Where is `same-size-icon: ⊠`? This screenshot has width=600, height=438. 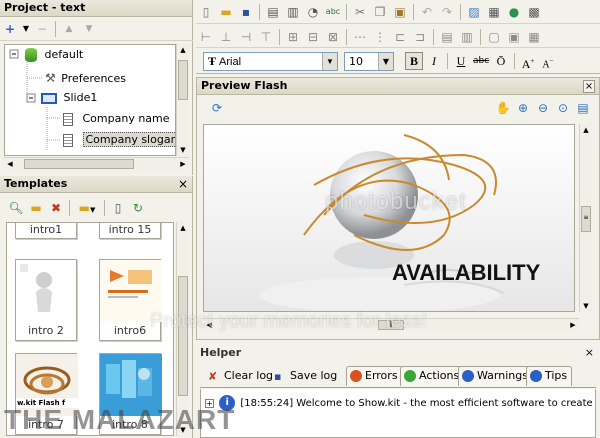
same-size-icon: ⊠ is located at coordinates (333, 37).